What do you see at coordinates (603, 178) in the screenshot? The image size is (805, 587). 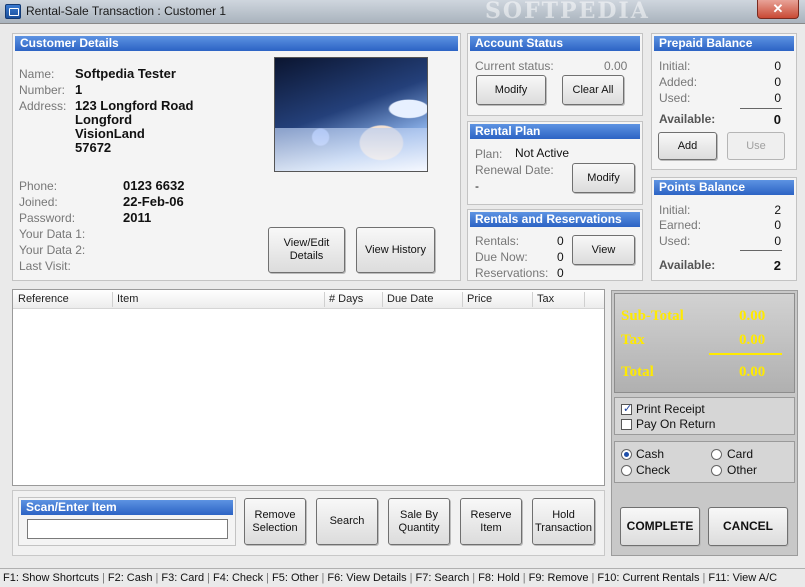 I see `plan-modify-button: Modify` at bounding box center [603, 178].